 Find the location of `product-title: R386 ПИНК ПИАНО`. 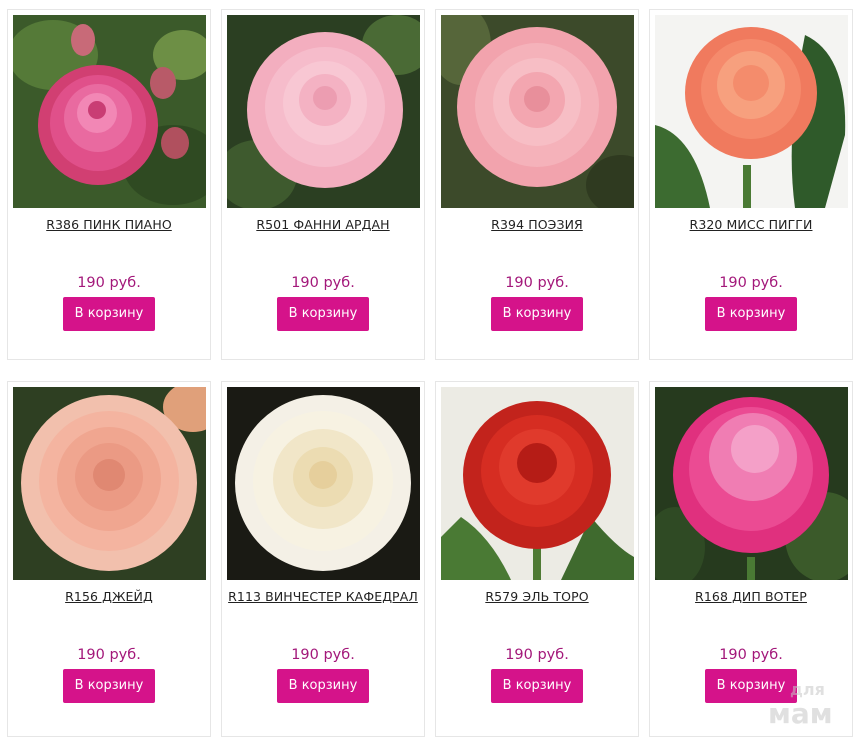

product-title: R386 ПИНК ПИАНО is located at coordinates (109, 224).